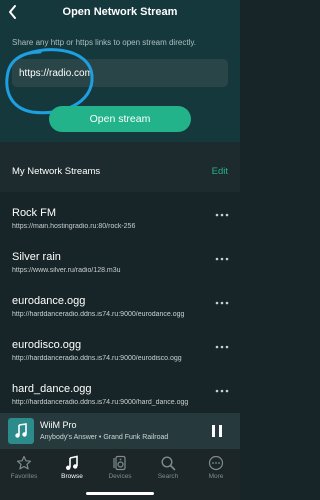 The image size is (320, 500). I want to click on tab-more: More, so click(216, 467).